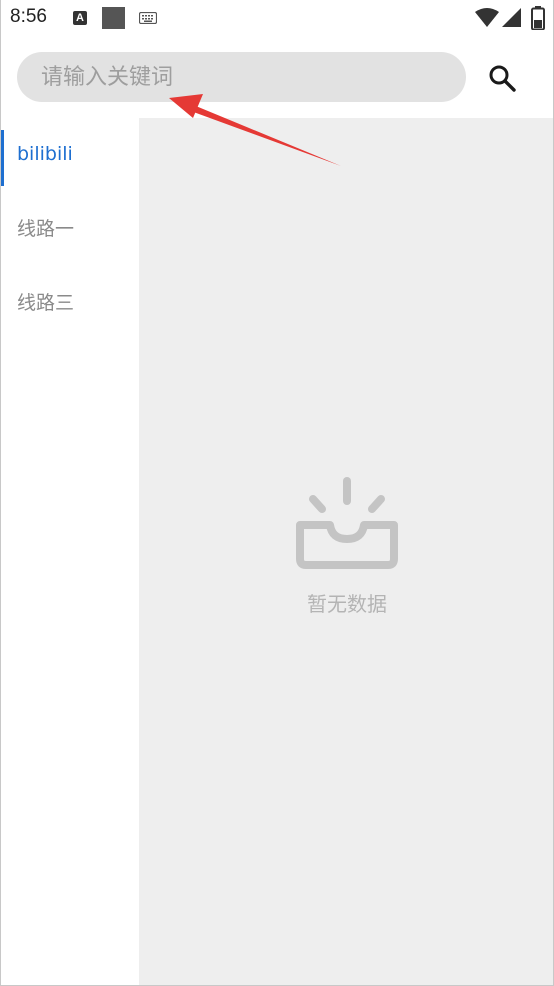  I want to click on a-icon: A, so click(80, 18).